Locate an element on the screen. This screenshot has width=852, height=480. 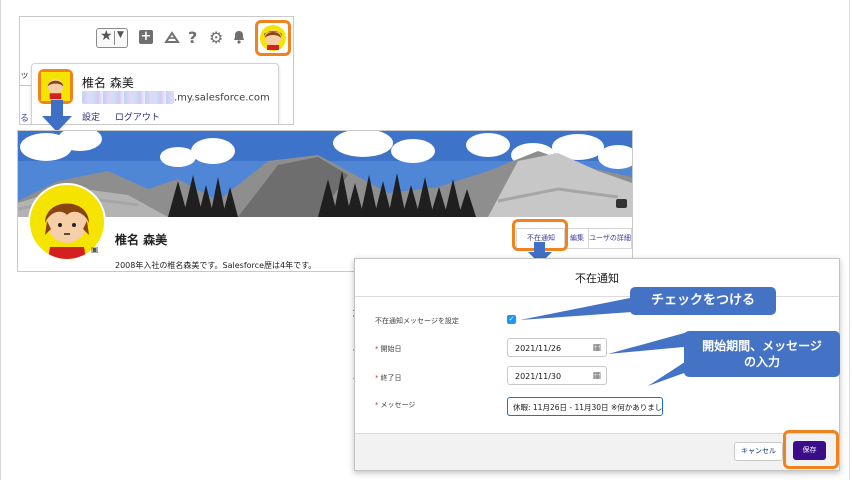
start-date-label-text: 開始日 is located at coordinates (391, 349).